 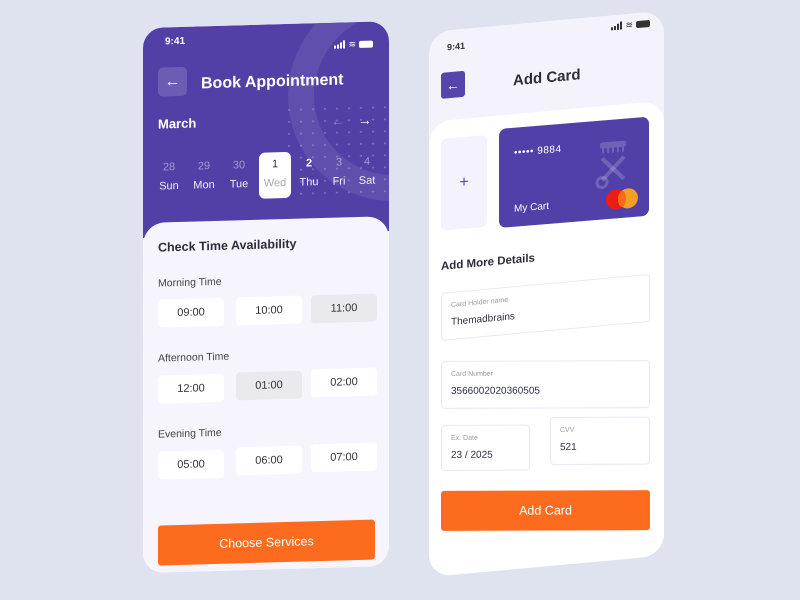 I want to click on afternoon-label: Afternoon Time, so click(x=194, y=357).